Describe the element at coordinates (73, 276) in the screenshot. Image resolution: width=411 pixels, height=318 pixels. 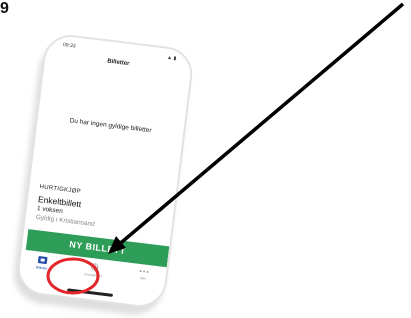
I see `annotation-circle` at that location.